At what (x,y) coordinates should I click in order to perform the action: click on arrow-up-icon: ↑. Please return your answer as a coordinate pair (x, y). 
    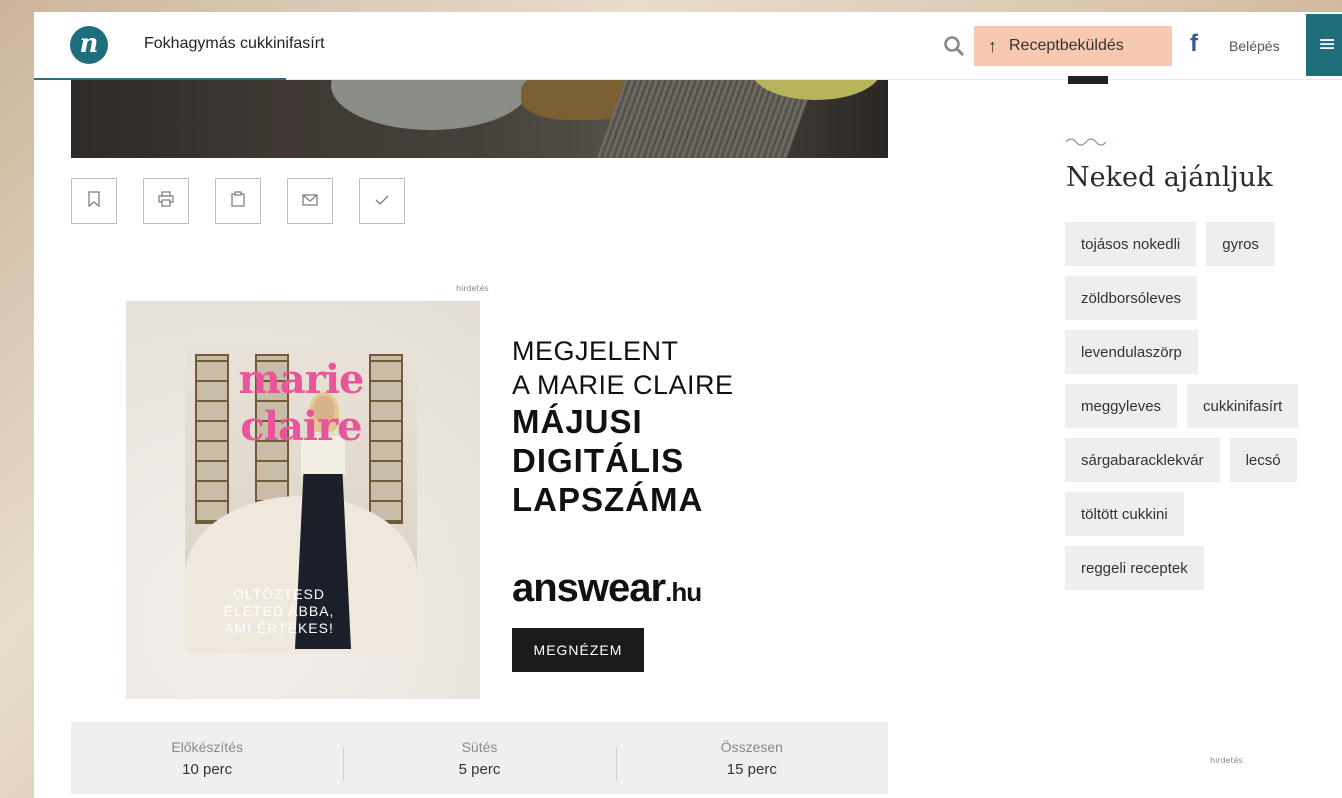
    Looking at the image, I should click on (992, 45).